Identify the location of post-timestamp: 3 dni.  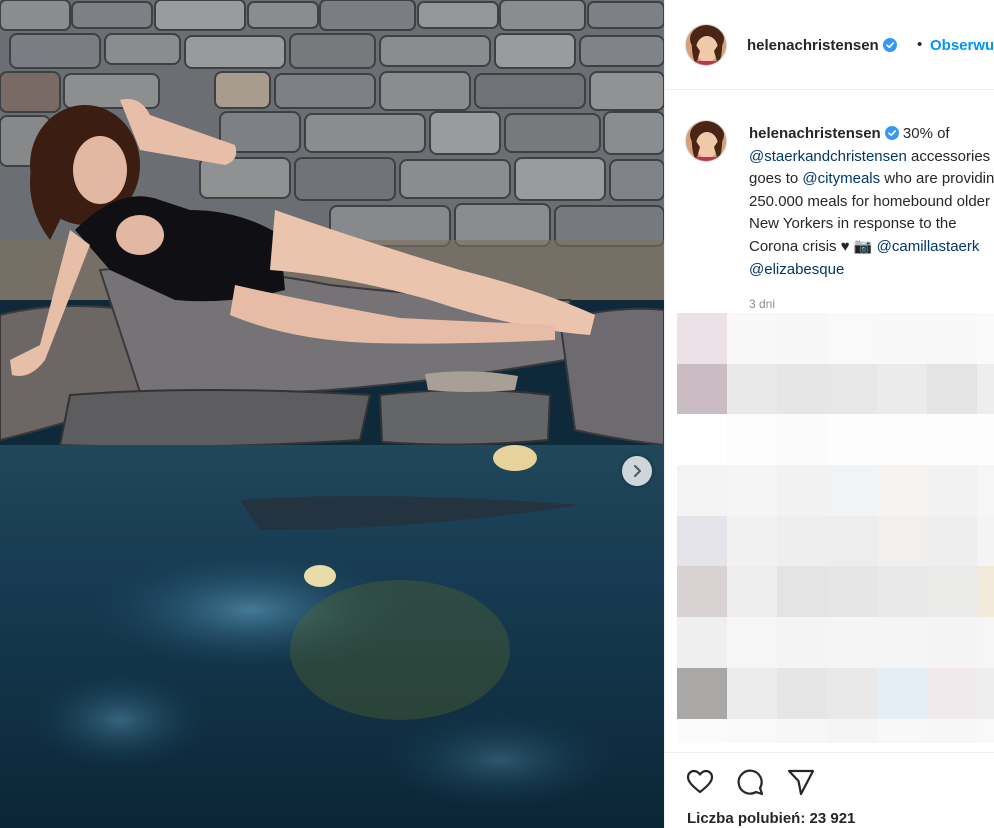
(762, 304).